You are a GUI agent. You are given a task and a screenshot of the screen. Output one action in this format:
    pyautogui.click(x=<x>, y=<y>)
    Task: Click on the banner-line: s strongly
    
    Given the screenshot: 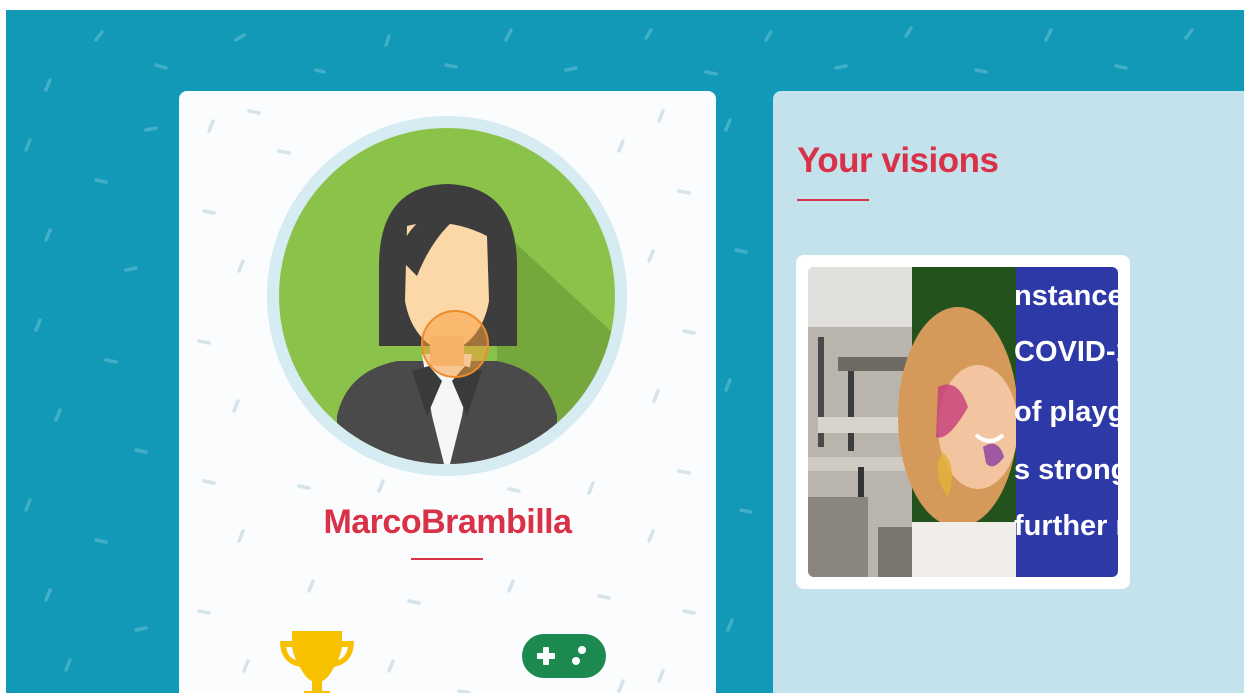 What is the action you would take?
    pyautogui.click(x=1066, y=470)
    